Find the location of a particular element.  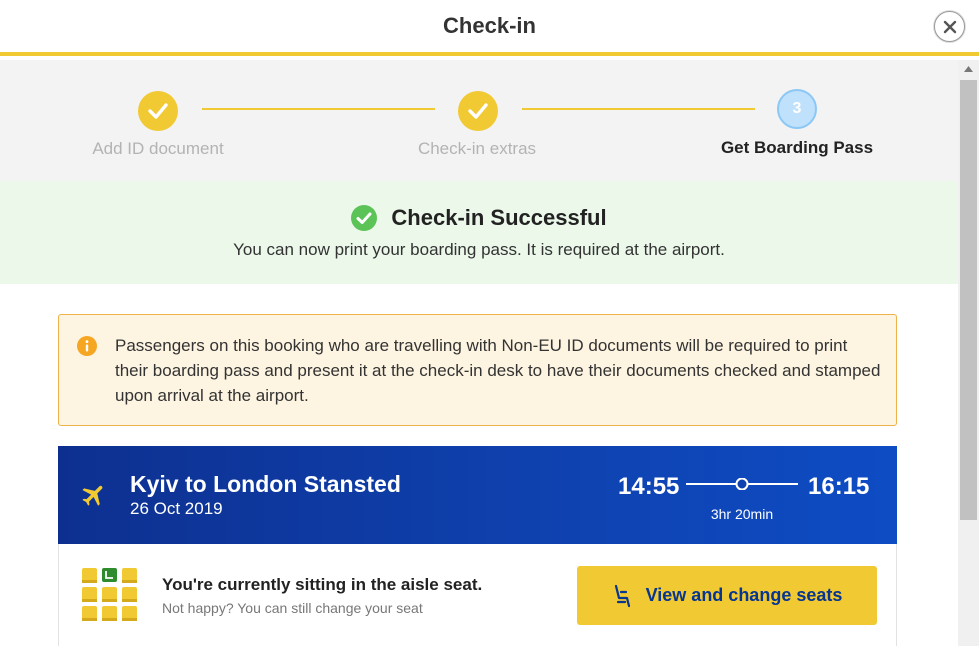

view-change-seats-button: View and change seats is located at coordinates (727, 595).